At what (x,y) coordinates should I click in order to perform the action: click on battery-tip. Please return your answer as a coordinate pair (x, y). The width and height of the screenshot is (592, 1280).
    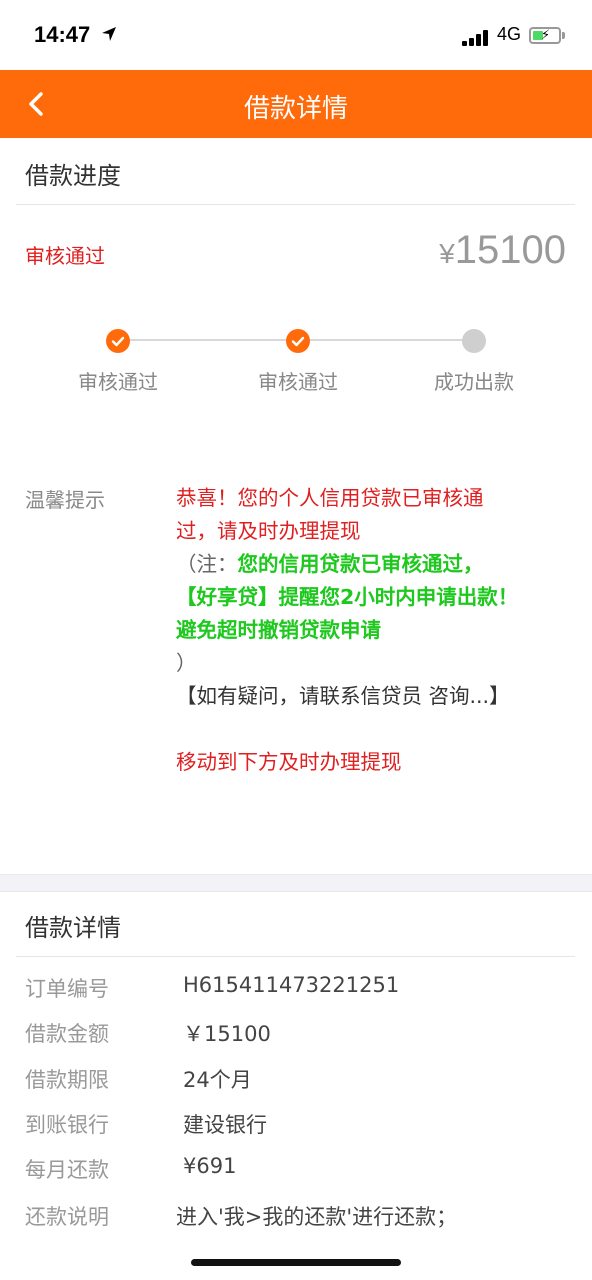
    Looking at the image, I should click on (563, 35).